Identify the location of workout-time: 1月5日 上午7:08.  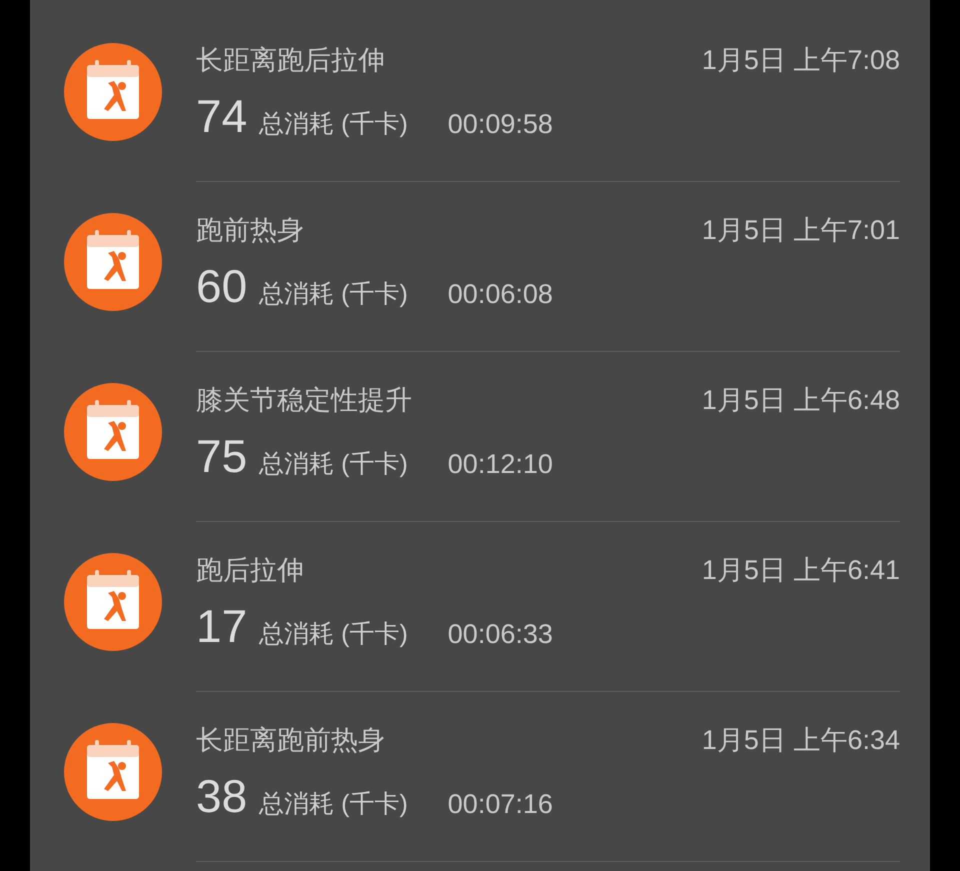
(801, 60).